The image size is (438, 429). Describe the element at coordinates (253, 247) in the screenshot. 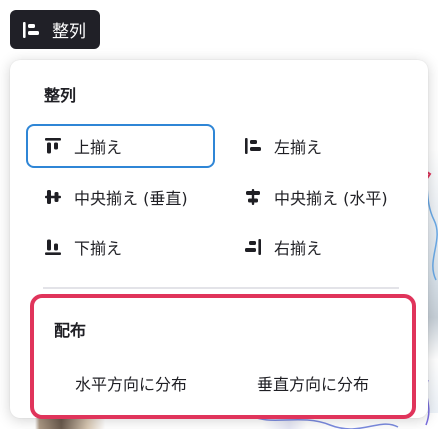

I see `align-right-icon` at that location.